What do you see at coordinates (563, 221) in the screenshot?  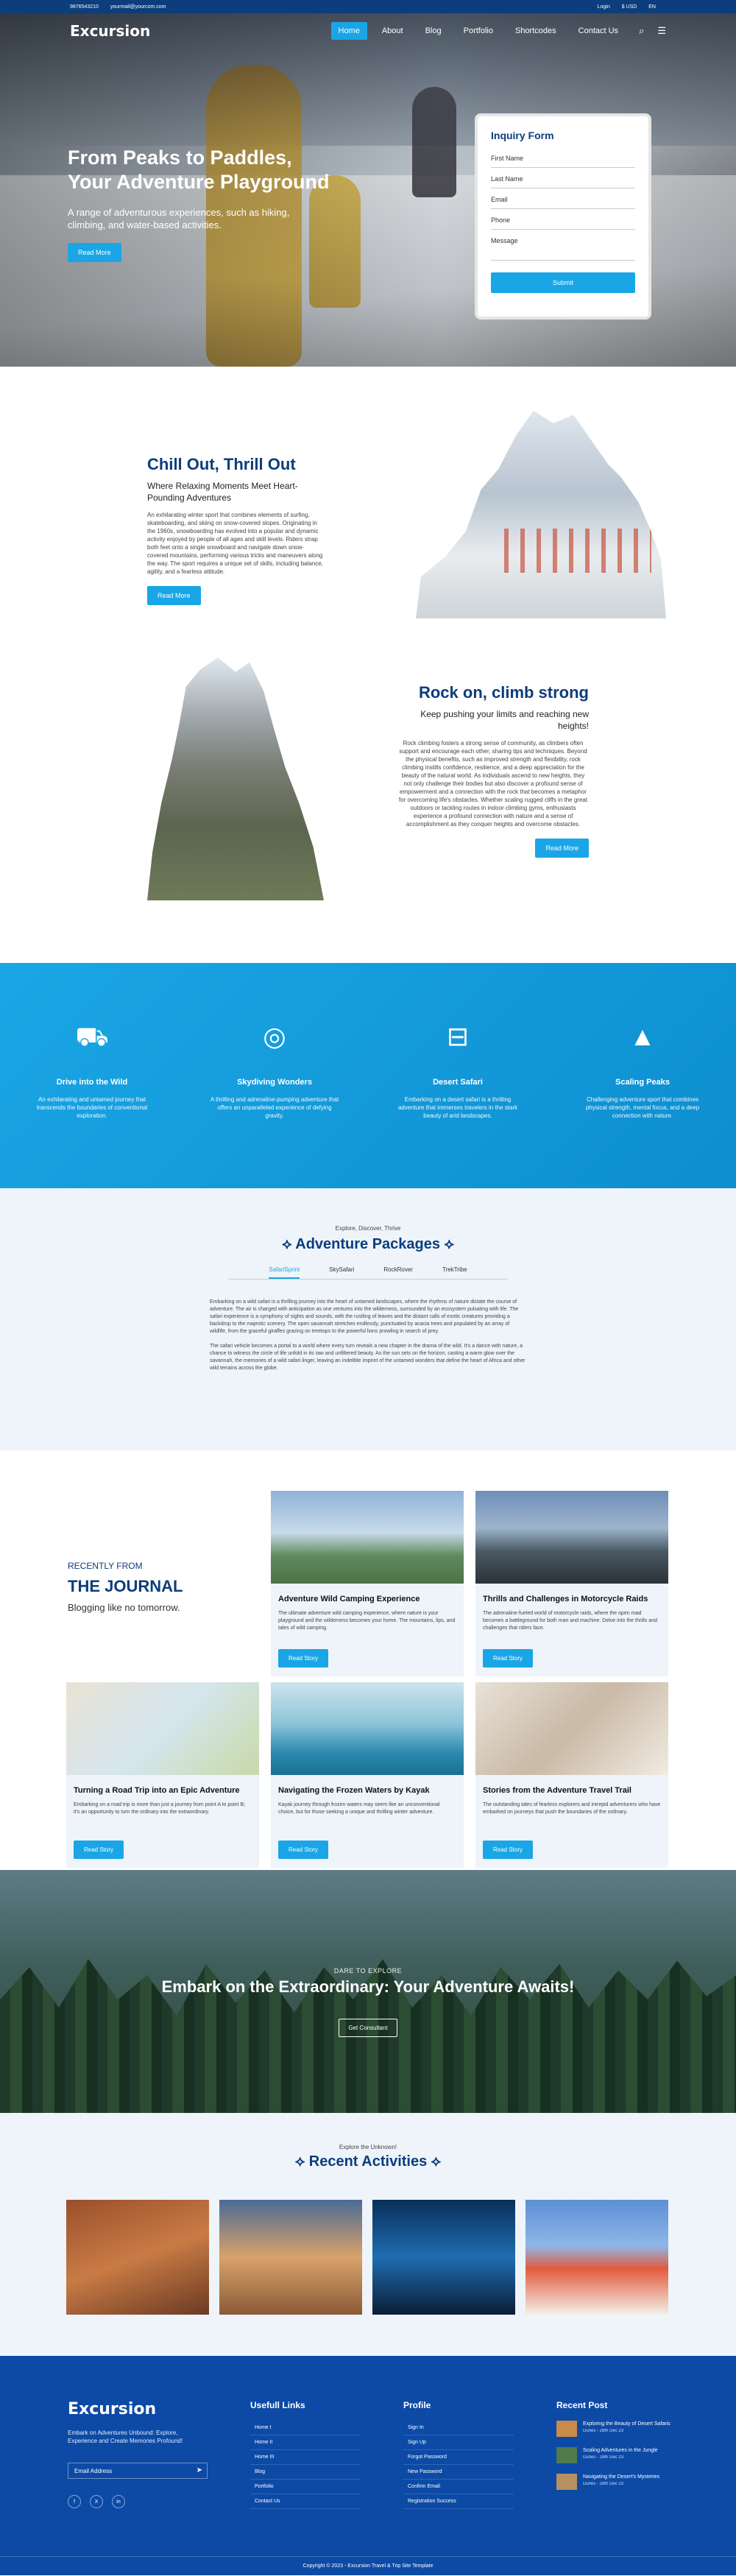 I see `phone-field: Phone` at bounding box center [563, 221].